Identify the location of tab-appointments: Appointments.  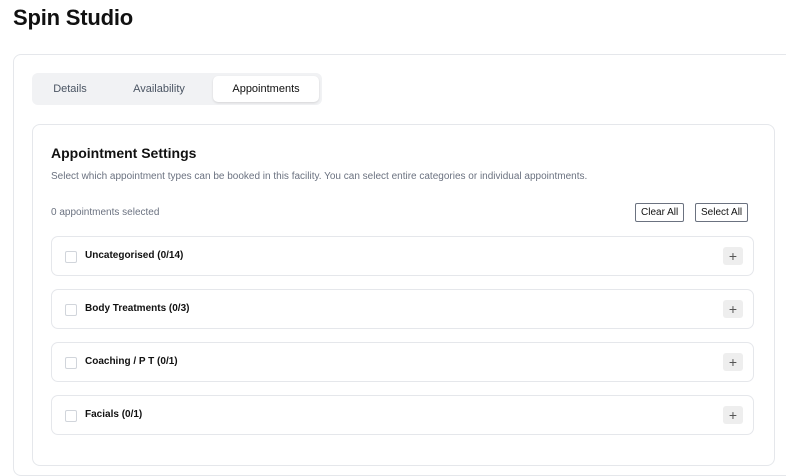
(266, 89).